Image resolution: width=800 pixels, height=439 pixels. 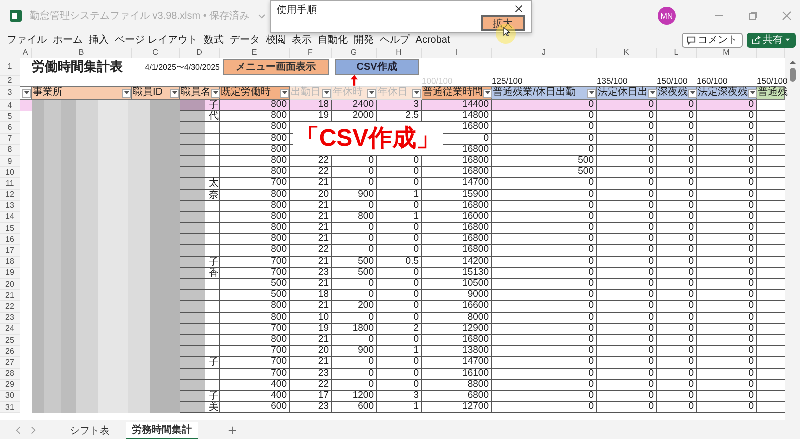 What do you see at coordinates (10, 116) in the screenshot?
I see `row-number: 5` at bounding box center [10, 116].